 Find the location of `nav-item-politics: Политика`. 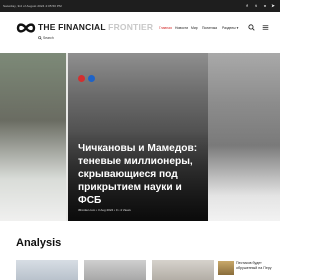

nav-item-politics: Политика is located at coordinates (209, 28).